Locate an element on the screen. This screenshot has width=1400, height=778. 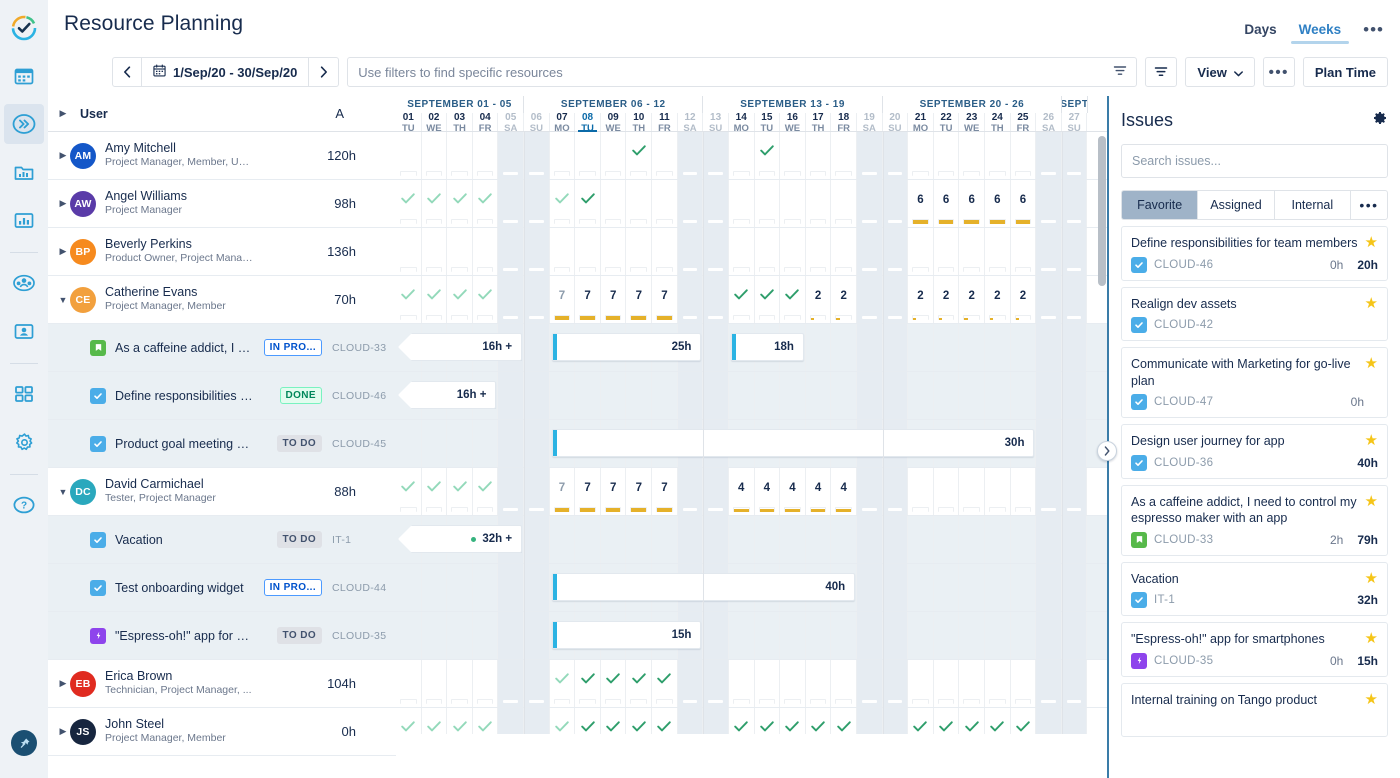
calendar-icon is located at coordinates (24, 76).